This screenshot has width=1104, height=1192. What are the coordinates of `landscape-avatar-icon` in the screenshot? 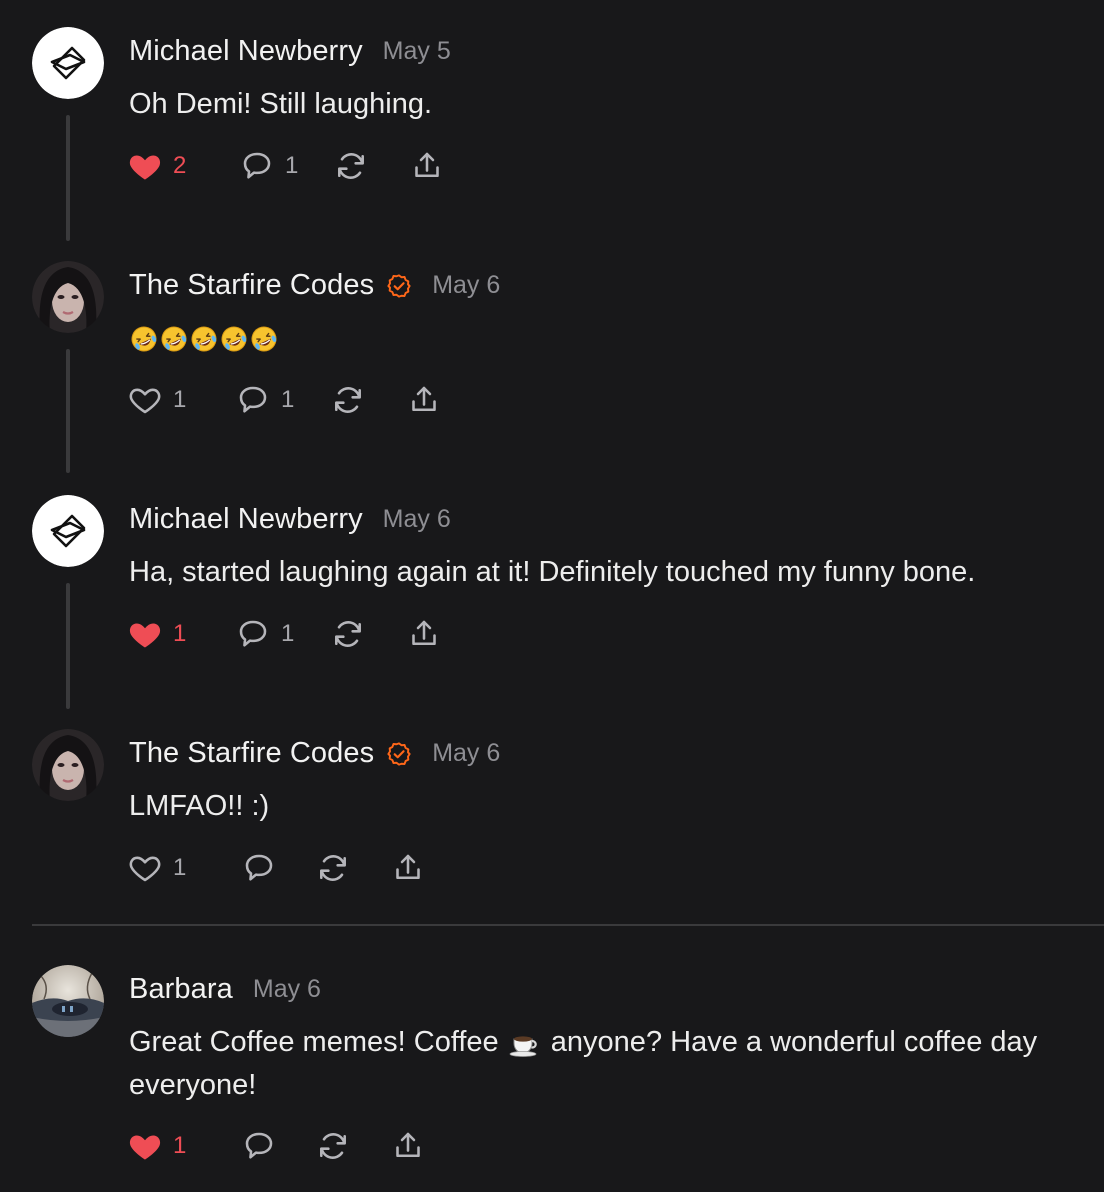 It's located at (68, 1001).